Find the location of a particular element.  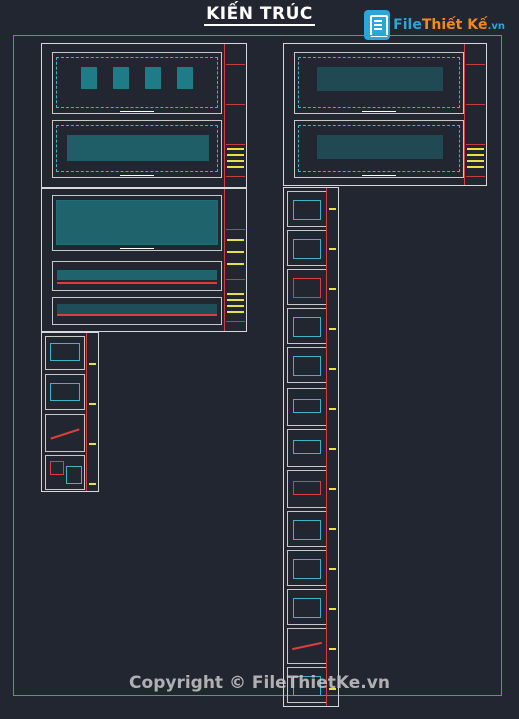

section-view is located at coordinates (137, 311).